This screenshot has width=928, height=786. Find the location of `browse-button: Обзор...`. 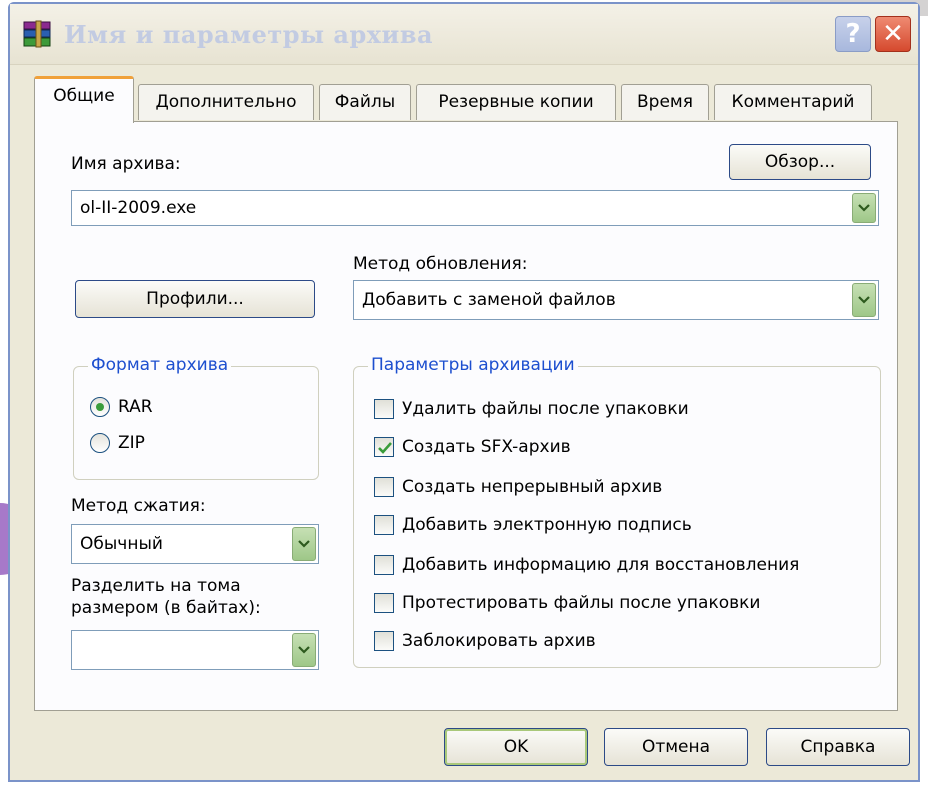

browse-button: Обзор... is located at coordinates (800, 162).